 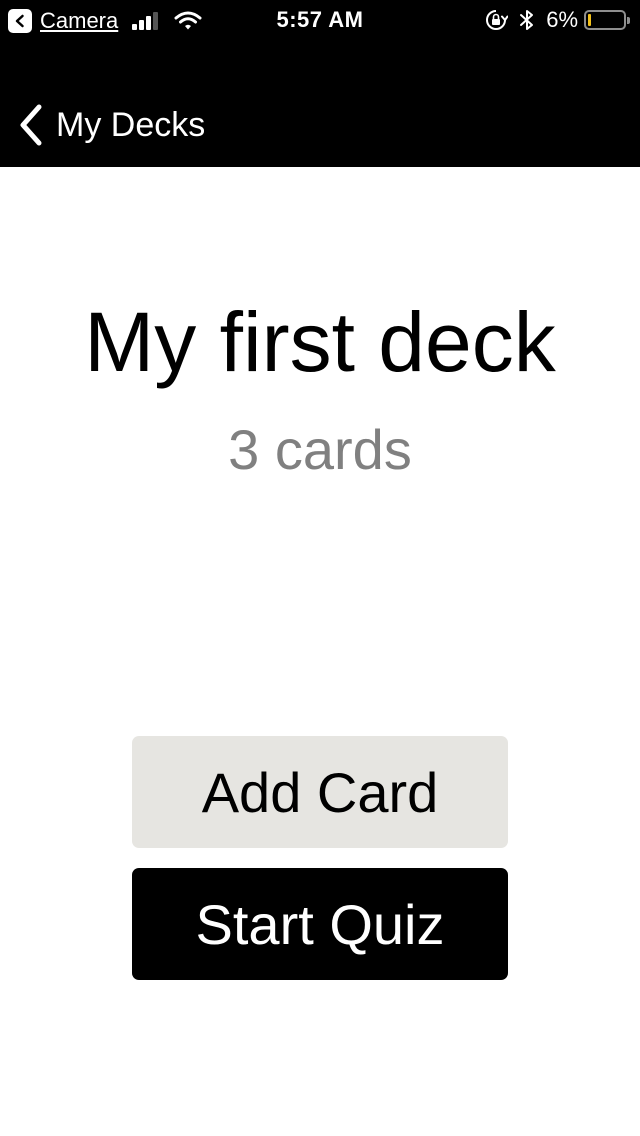 What do you see at coordinates (320, 449) in the screenshot?
I see `deck-card-count: 3 cards` at bounding box center [320, 449].